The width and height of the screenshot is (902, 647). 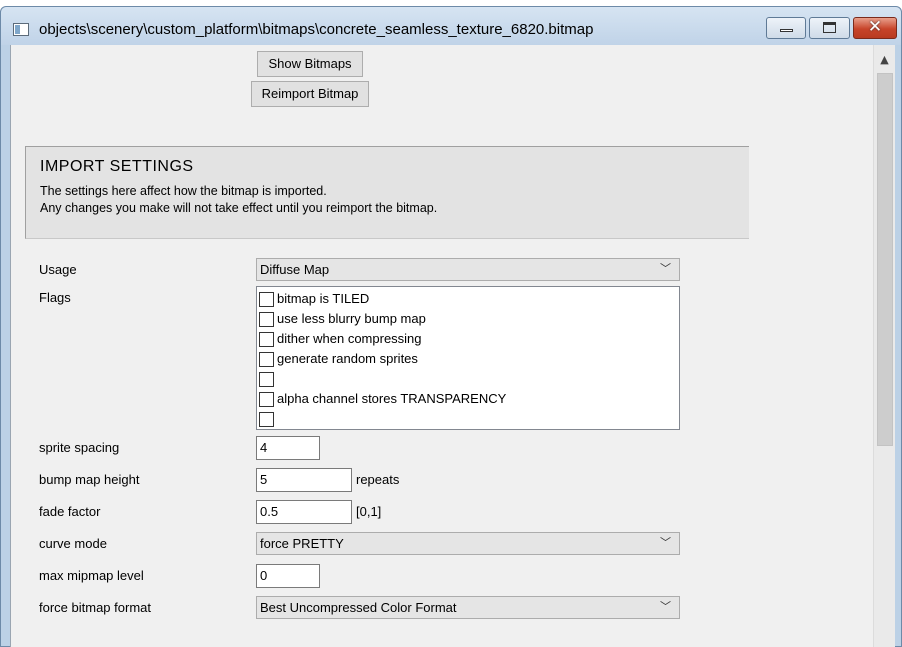 I want to click on show-bitmaps-button: Show Bitmaps, so click(x=310, y=64).